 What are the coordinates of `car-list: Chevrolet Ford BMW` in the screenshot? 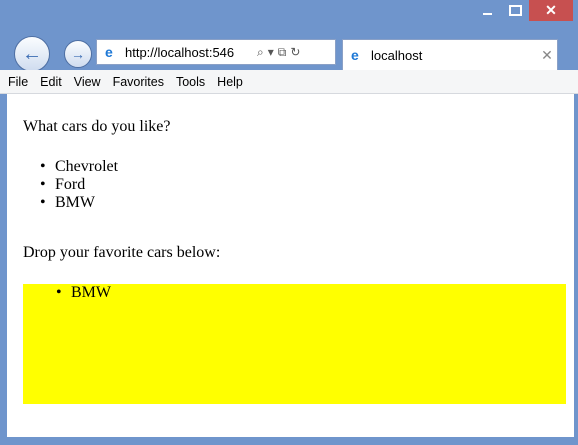 It's located at (70, 185).